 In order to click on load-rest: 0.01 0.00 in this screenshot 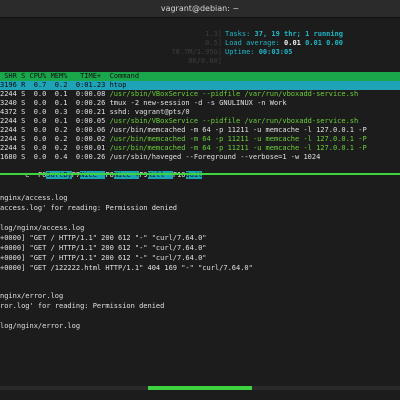, I will do `click(322, 43)`.